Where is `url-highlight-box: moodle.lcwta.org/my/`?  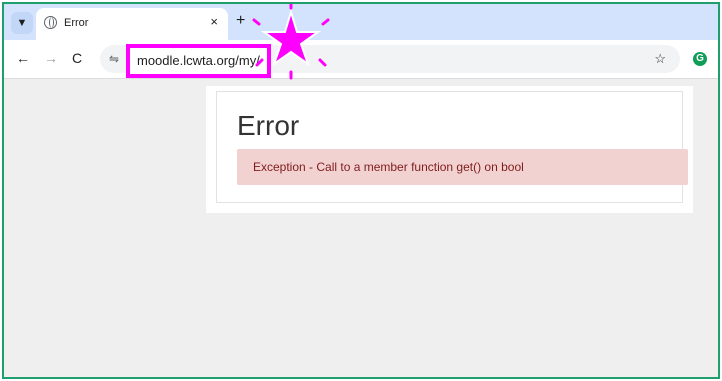 url-highlight-box: moodle.lcwta.org/my/ is located at coordinates (198, 61).